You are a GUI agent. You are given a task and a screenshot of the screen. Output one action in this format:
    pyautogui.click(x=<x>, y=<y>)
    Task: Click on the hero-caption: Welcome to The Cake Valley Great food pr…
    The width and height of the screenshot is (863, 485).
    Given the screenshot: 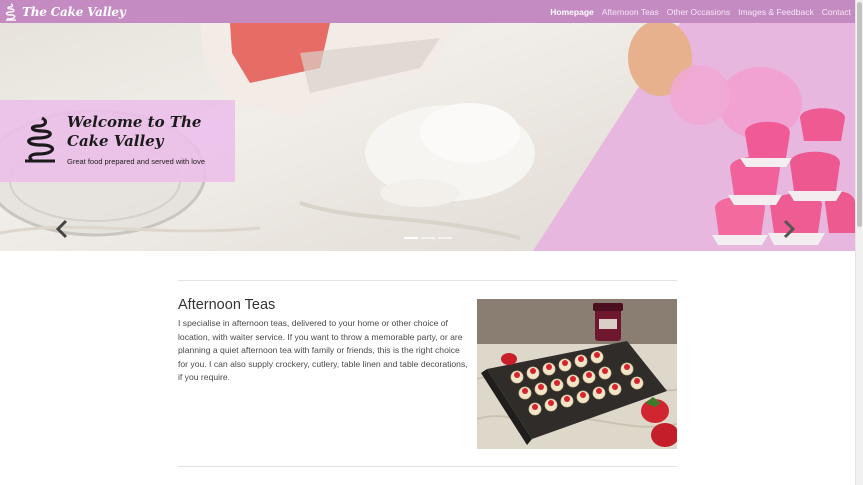 What is the action you would take?
    pyautogui.click(x=117, y=141)
    